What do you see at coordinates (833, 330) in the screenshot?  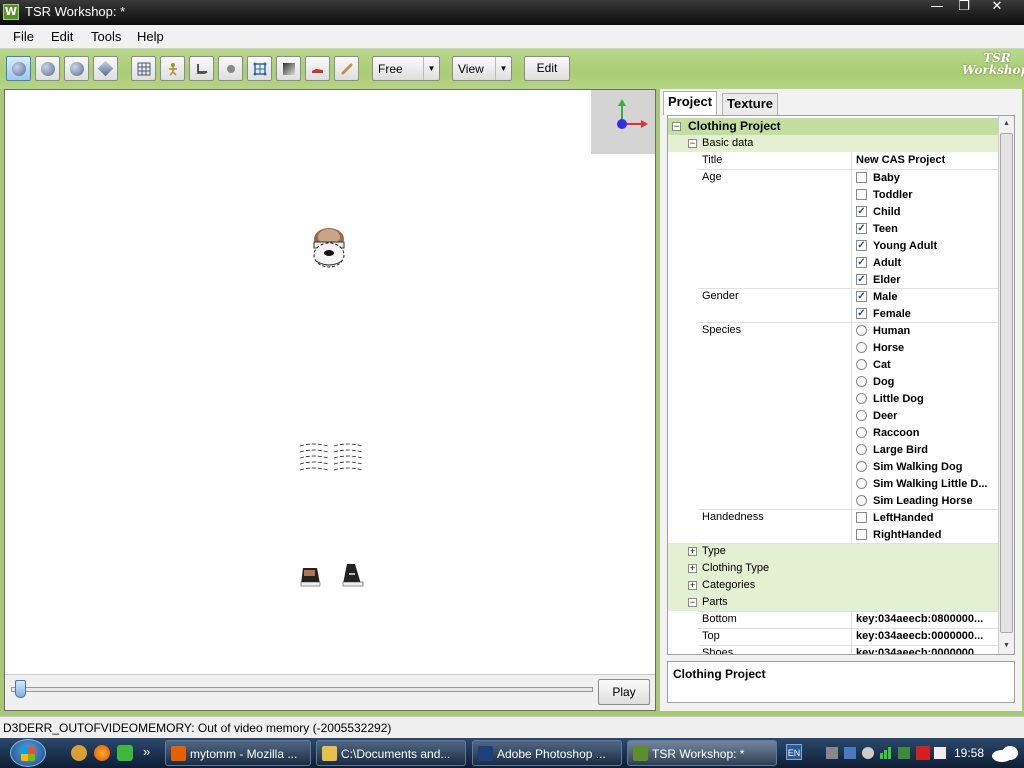 I see `species-option: Human` at bounding box center [833, 330].